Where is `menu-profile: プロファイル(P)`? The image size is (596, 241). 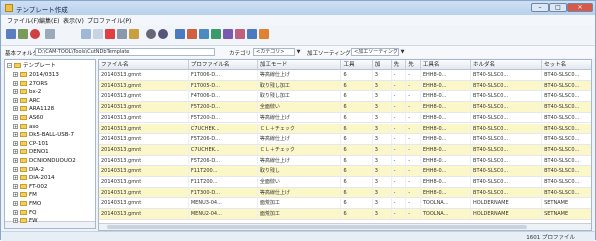 menu-profile: プロファイル(P) is located at coordinates (109, 20).